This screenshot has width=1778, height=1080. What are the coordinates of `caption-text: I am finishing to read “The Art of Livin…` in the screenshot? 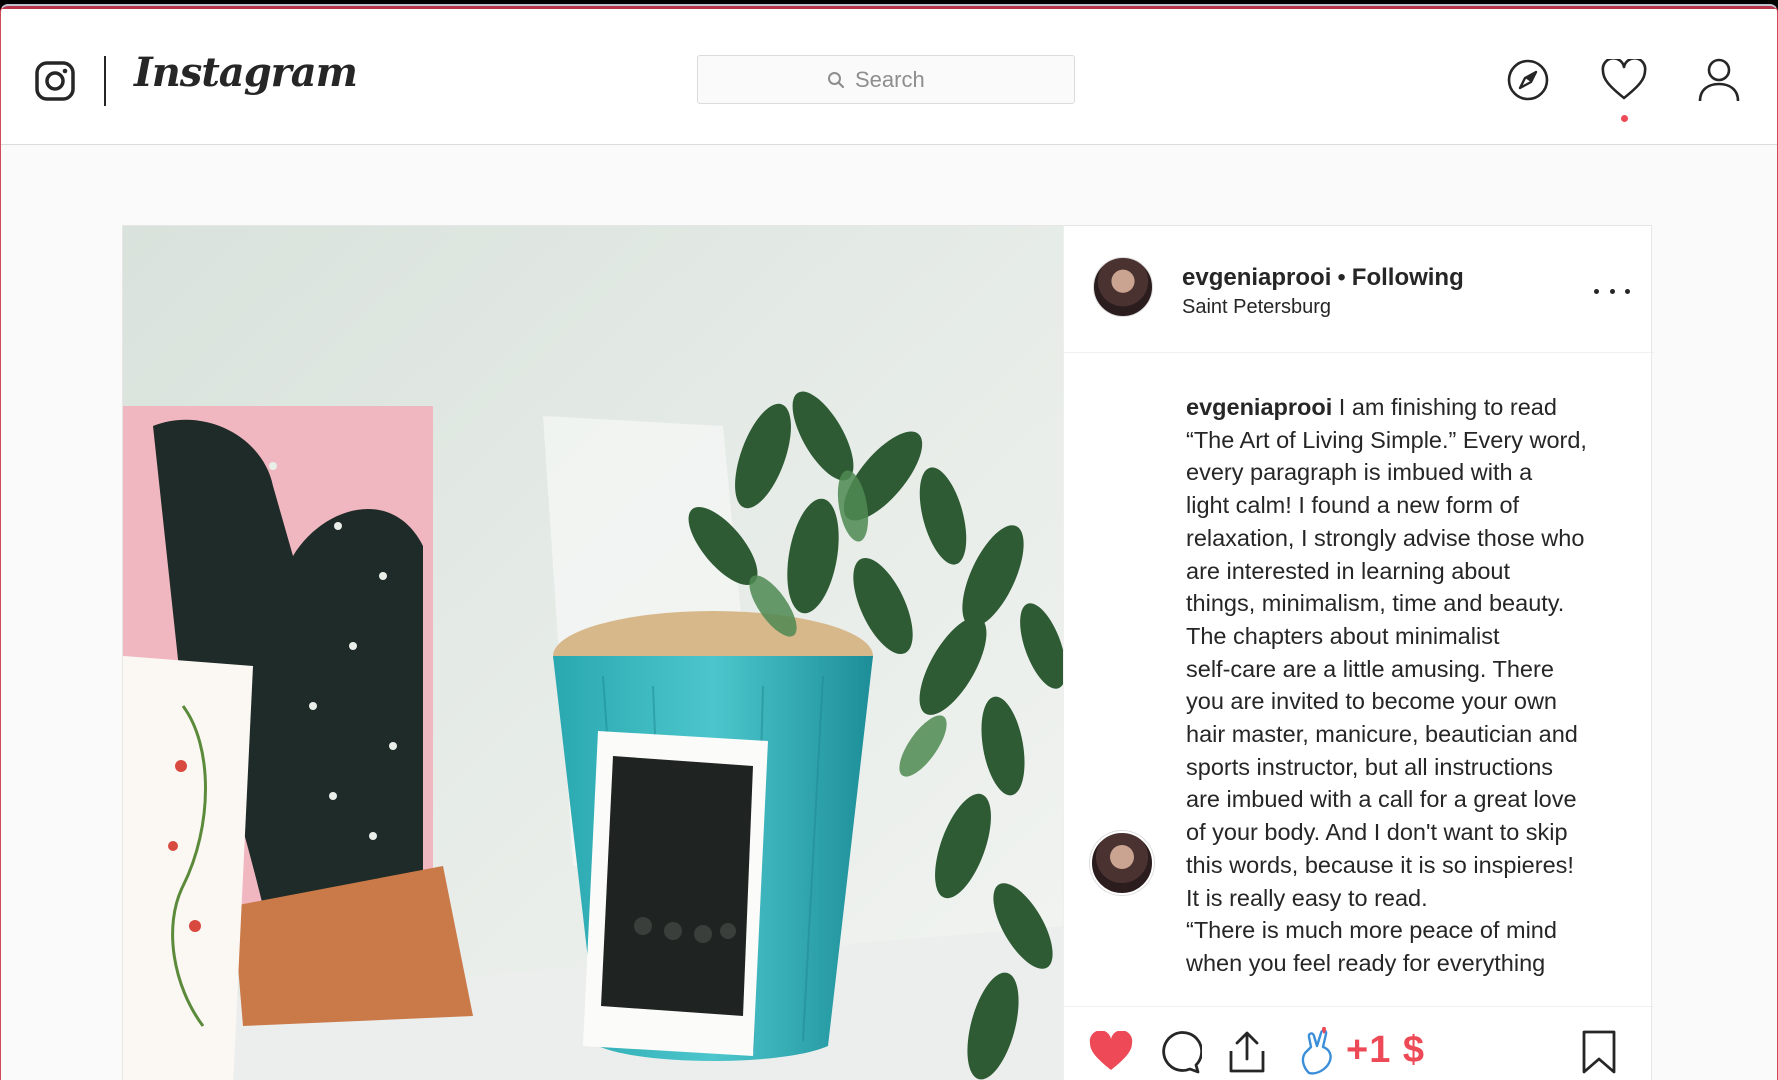 It's located at (1386, 685).